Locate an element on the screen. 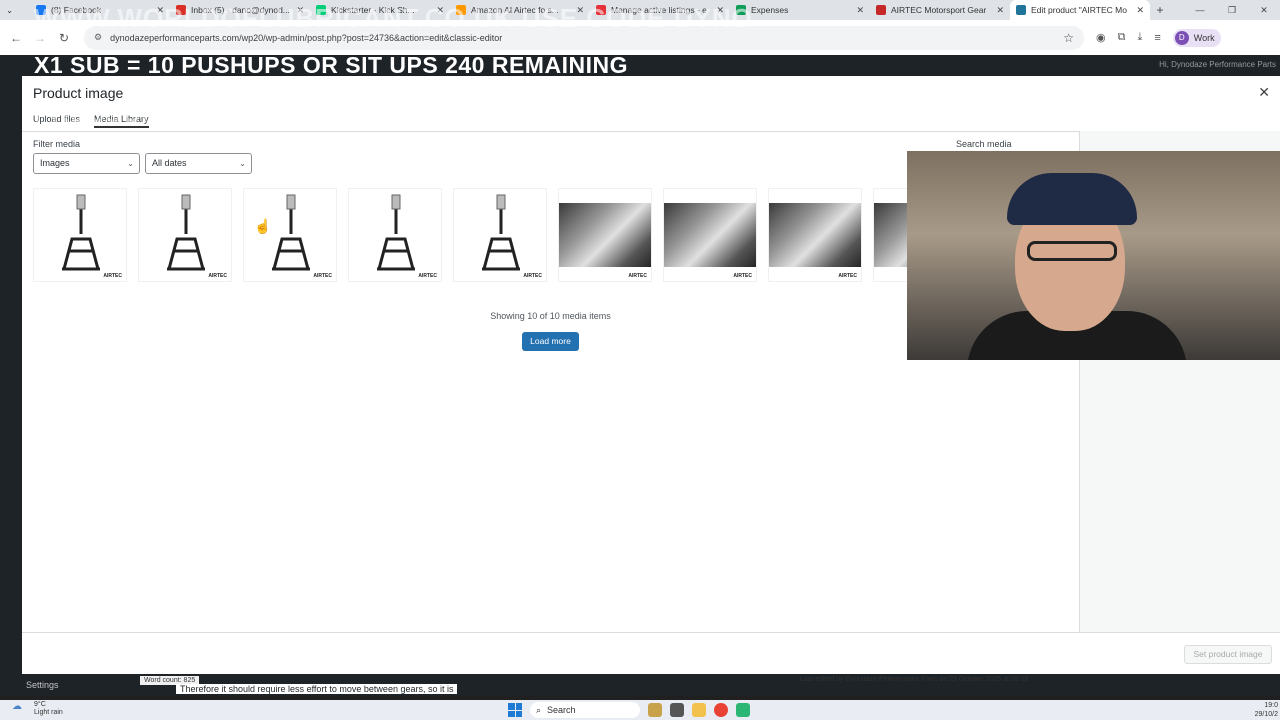 This screenshot has height=720, width=1280. tab-label: Edit product "AIRTEC Mo is located at coordinates (1079, 10).